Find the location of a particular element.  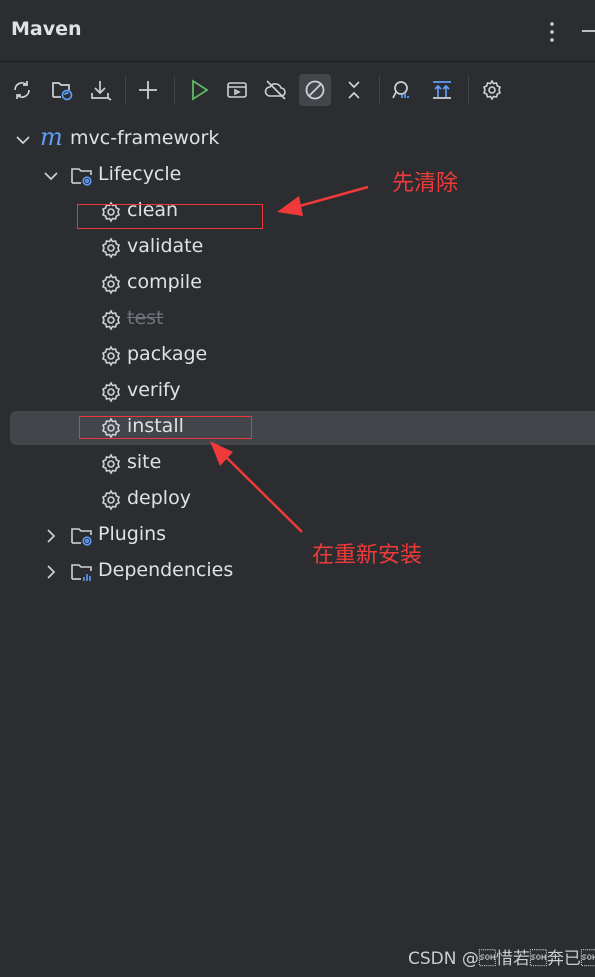

download-icon is located at coordinates (101, 91).